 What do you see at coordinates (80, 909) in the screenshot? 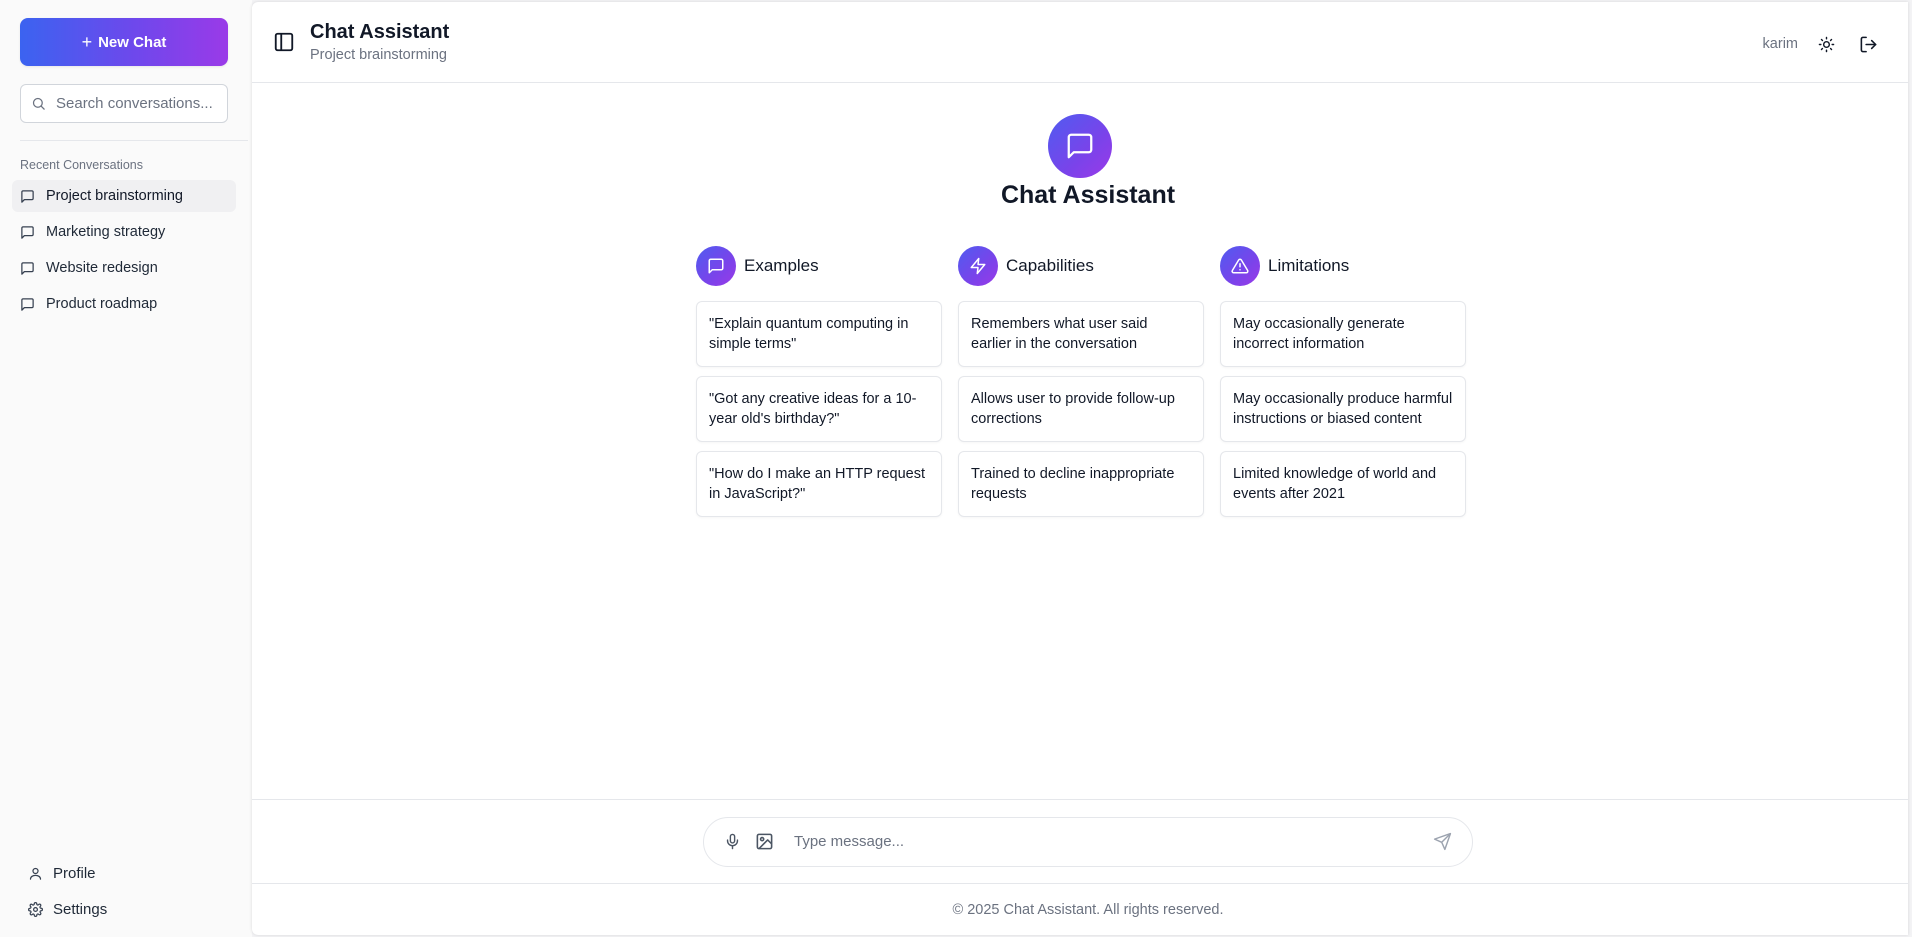
I see `settings-label: Settings` at bounding box center [80, 909].